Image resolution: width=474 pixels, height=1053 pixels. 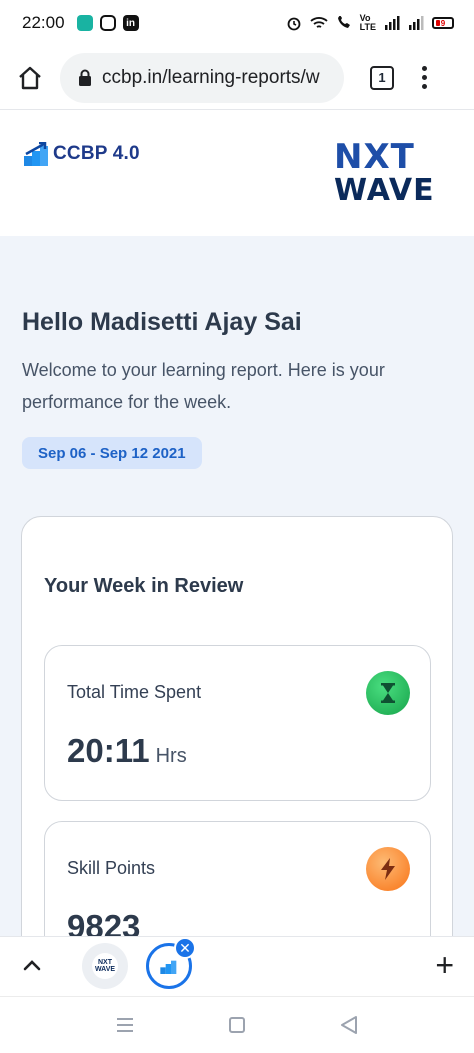 I want to click on ccbp-logo-icon, so click(x=36, y=154).